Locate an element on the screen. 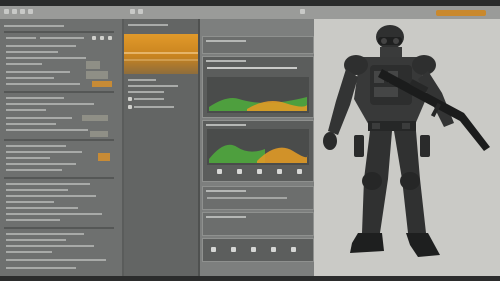 This screenshot has width=500, height=281. edit-icon is located at coordinates (22, 11).